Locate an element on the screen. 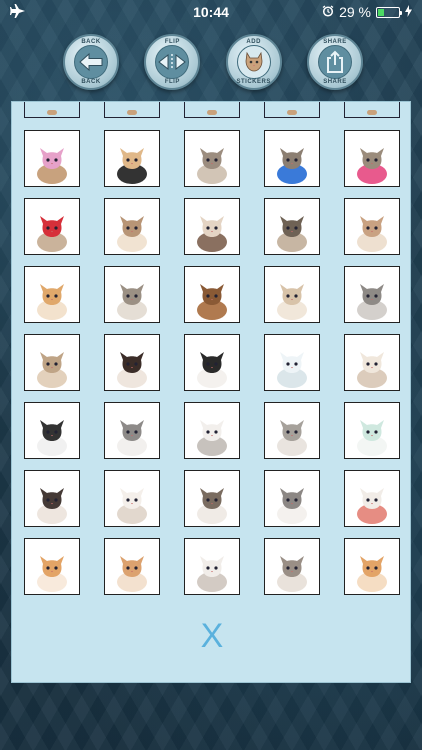  sticker-orange-kitten-rolling is located at coordinates (132, 566).